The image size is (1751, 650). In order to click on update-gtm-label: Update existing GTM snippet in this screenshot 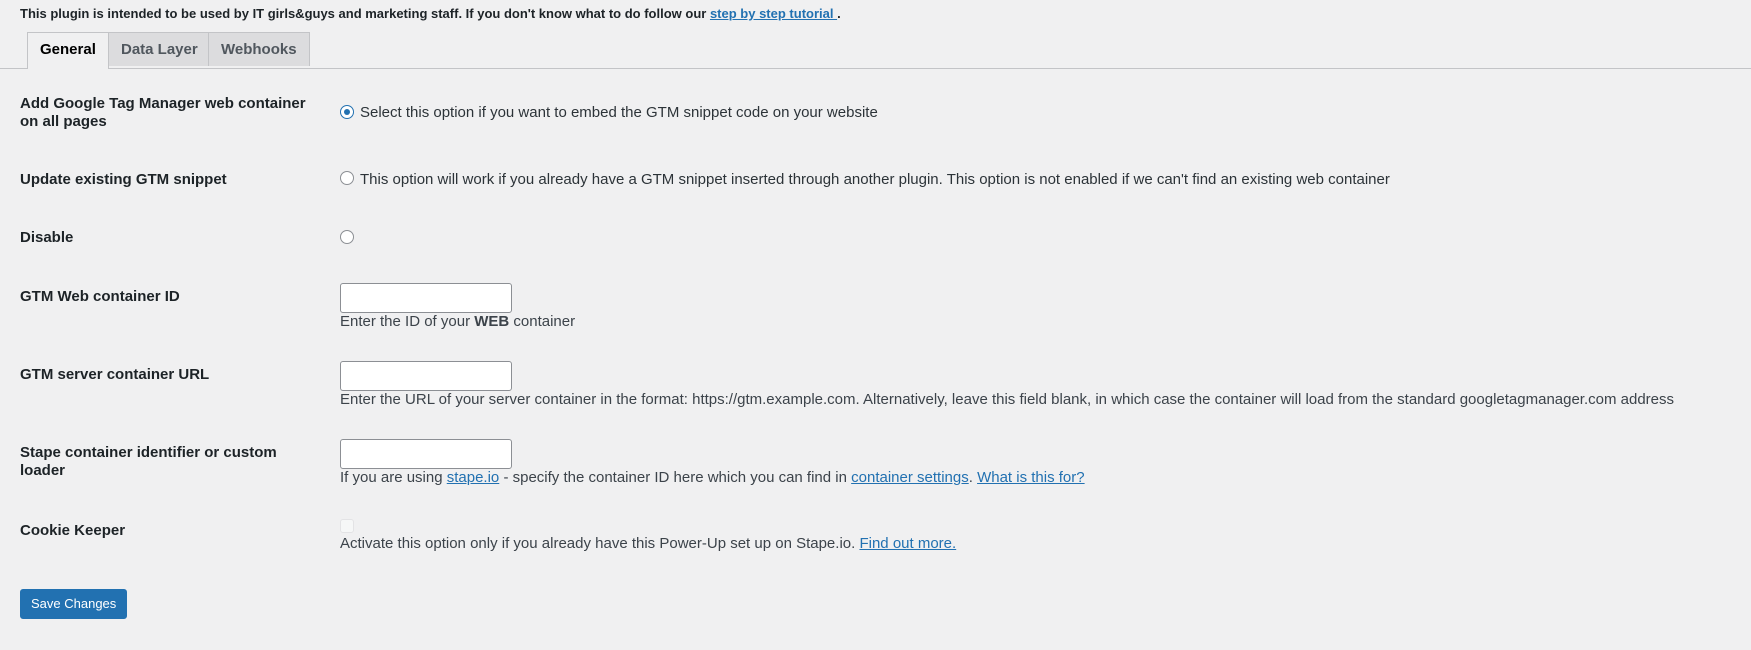, I will do `click(123, 179)`.